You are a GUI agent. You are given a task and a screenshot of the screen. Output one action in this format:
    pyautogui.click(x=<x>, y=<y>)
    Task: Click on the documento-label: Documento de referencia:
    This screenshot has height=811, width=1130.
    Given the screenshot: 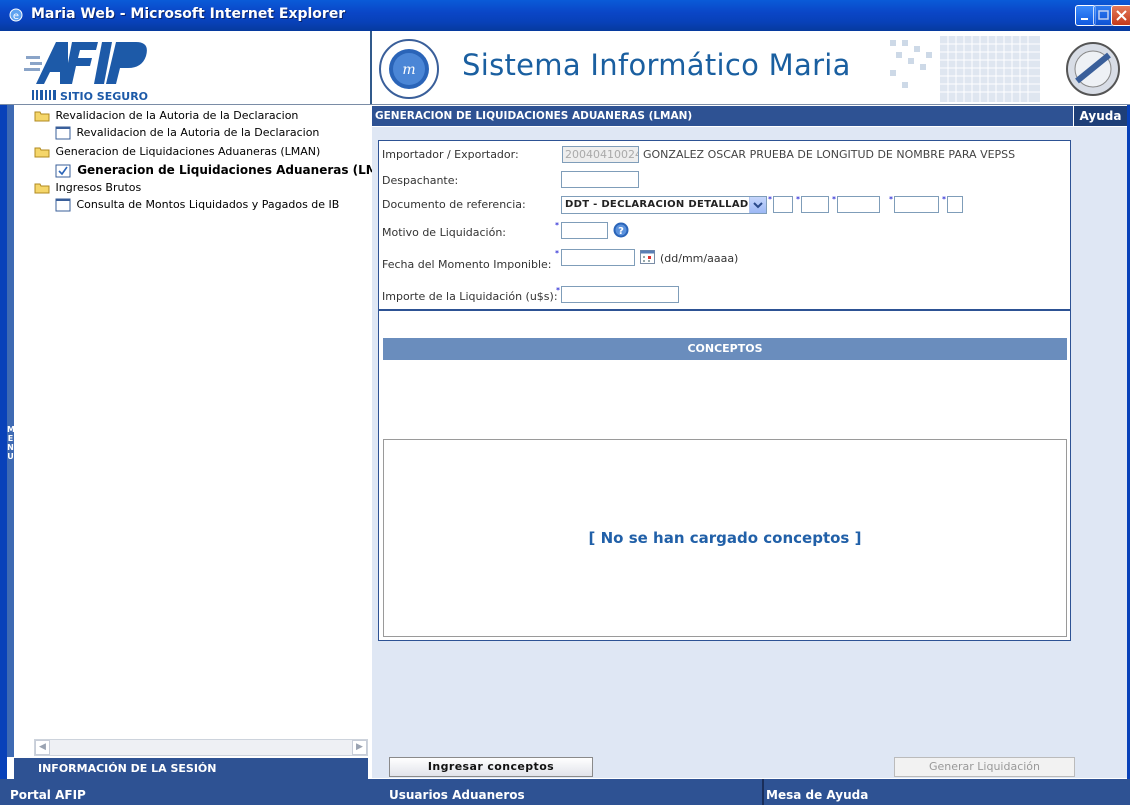 What is the action you would take?
    pyautogui.click(x=454, y=204)
    